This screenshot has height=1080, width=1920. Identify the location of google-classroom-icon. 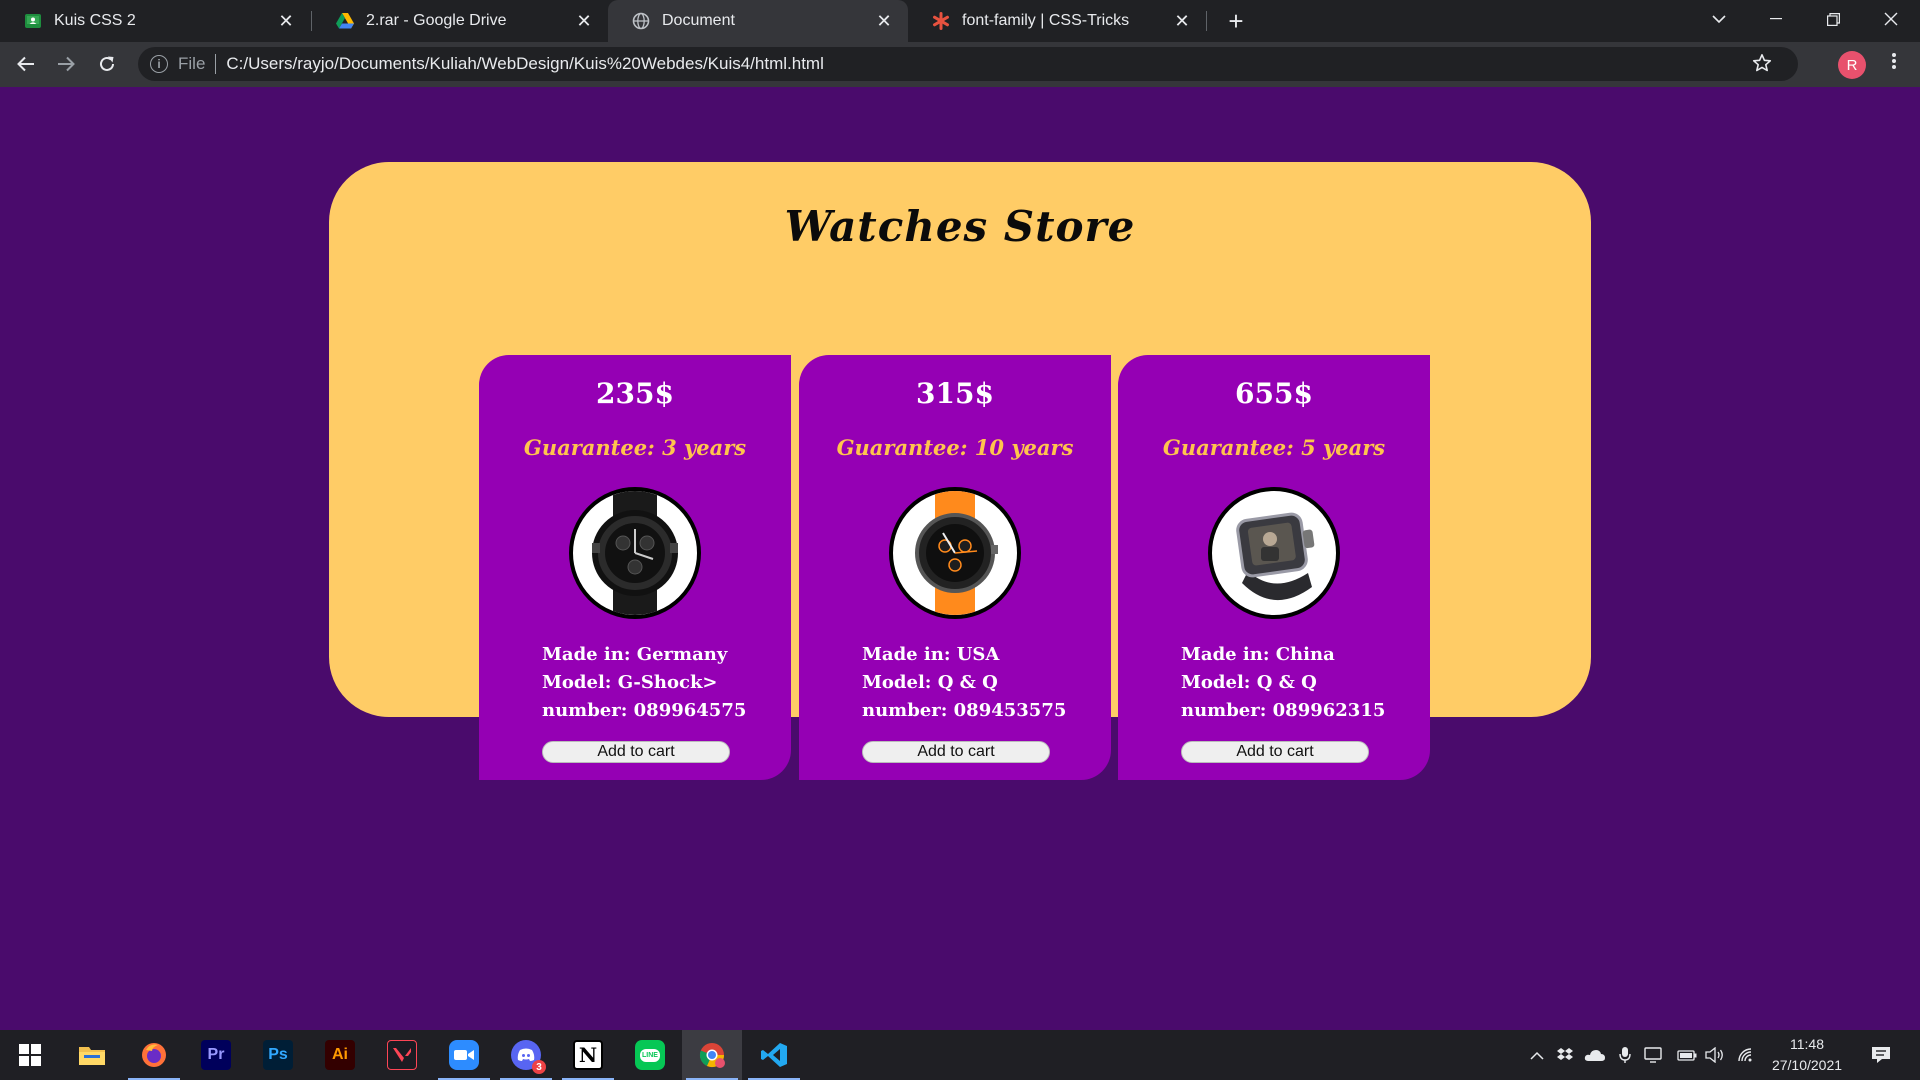
(33, 21).